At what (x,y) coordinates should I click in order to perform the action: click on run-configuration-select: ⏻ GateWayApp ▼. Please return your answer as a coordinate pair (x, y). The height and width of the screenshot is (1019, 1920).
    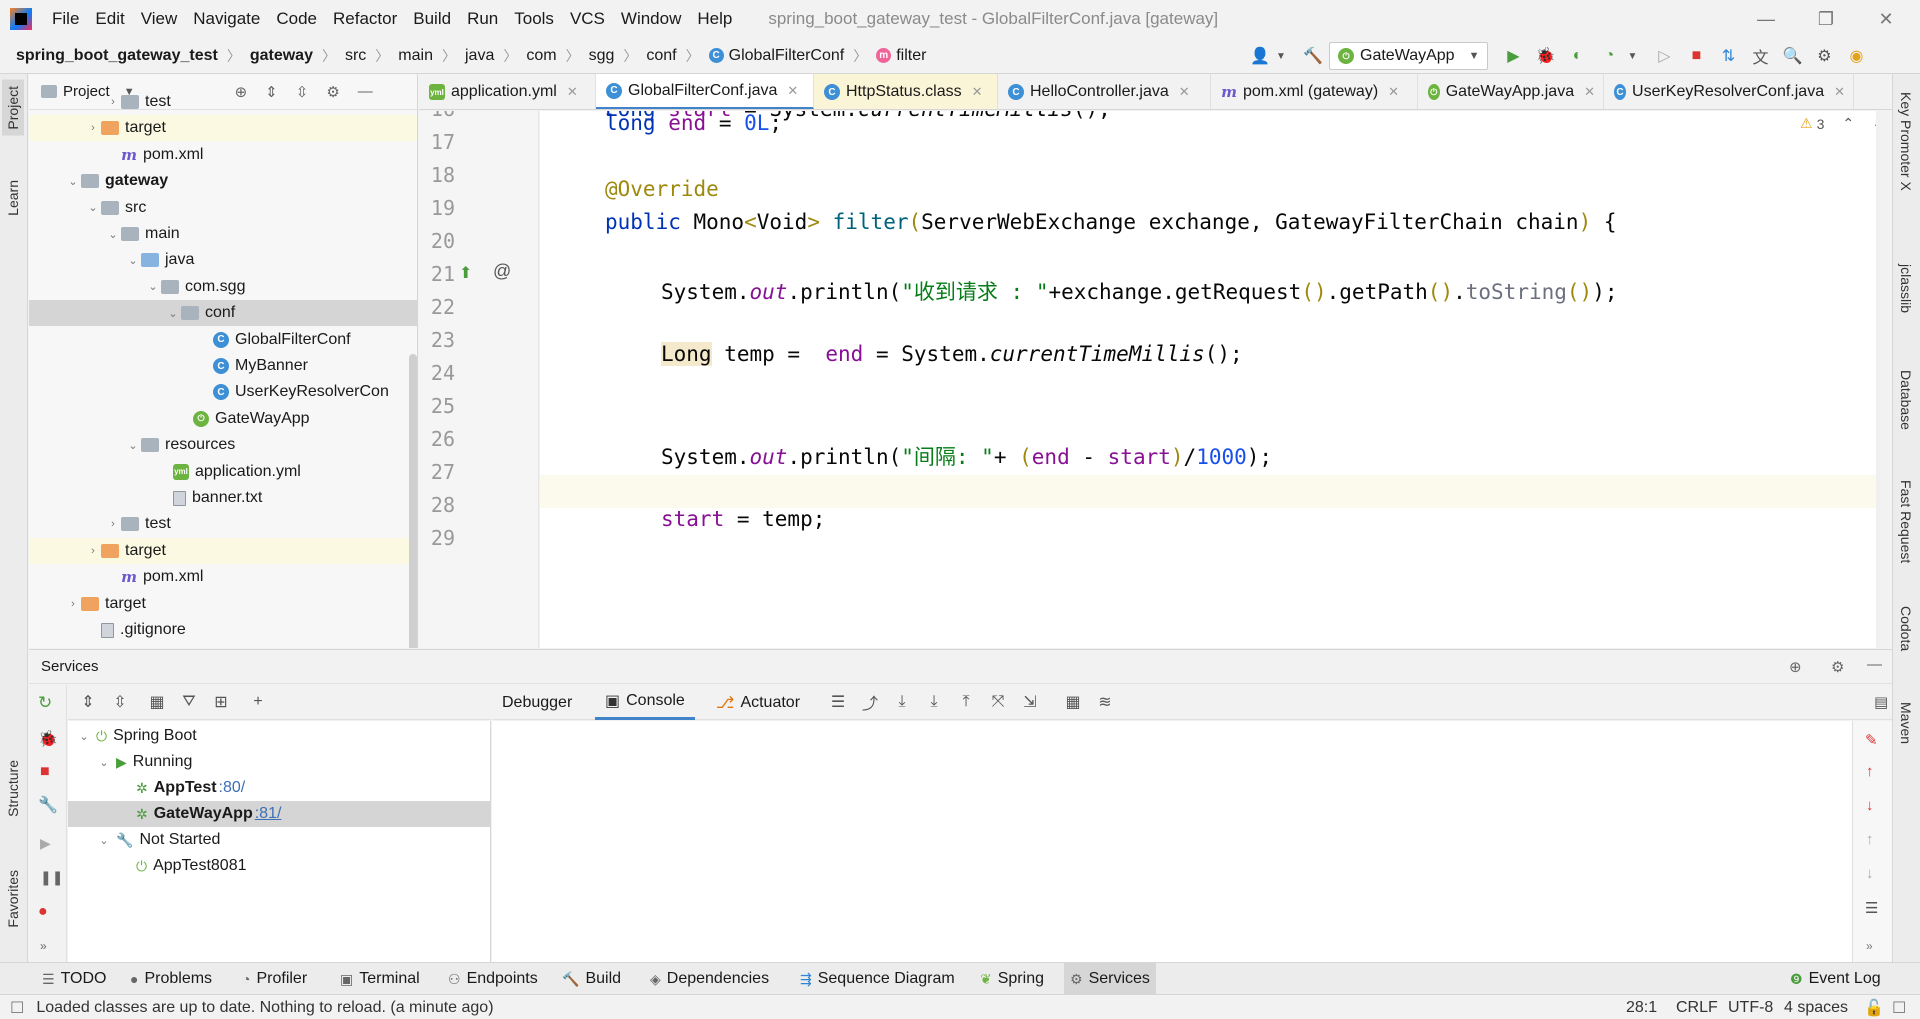
    Looking at the image, I should click on (1409, 56).